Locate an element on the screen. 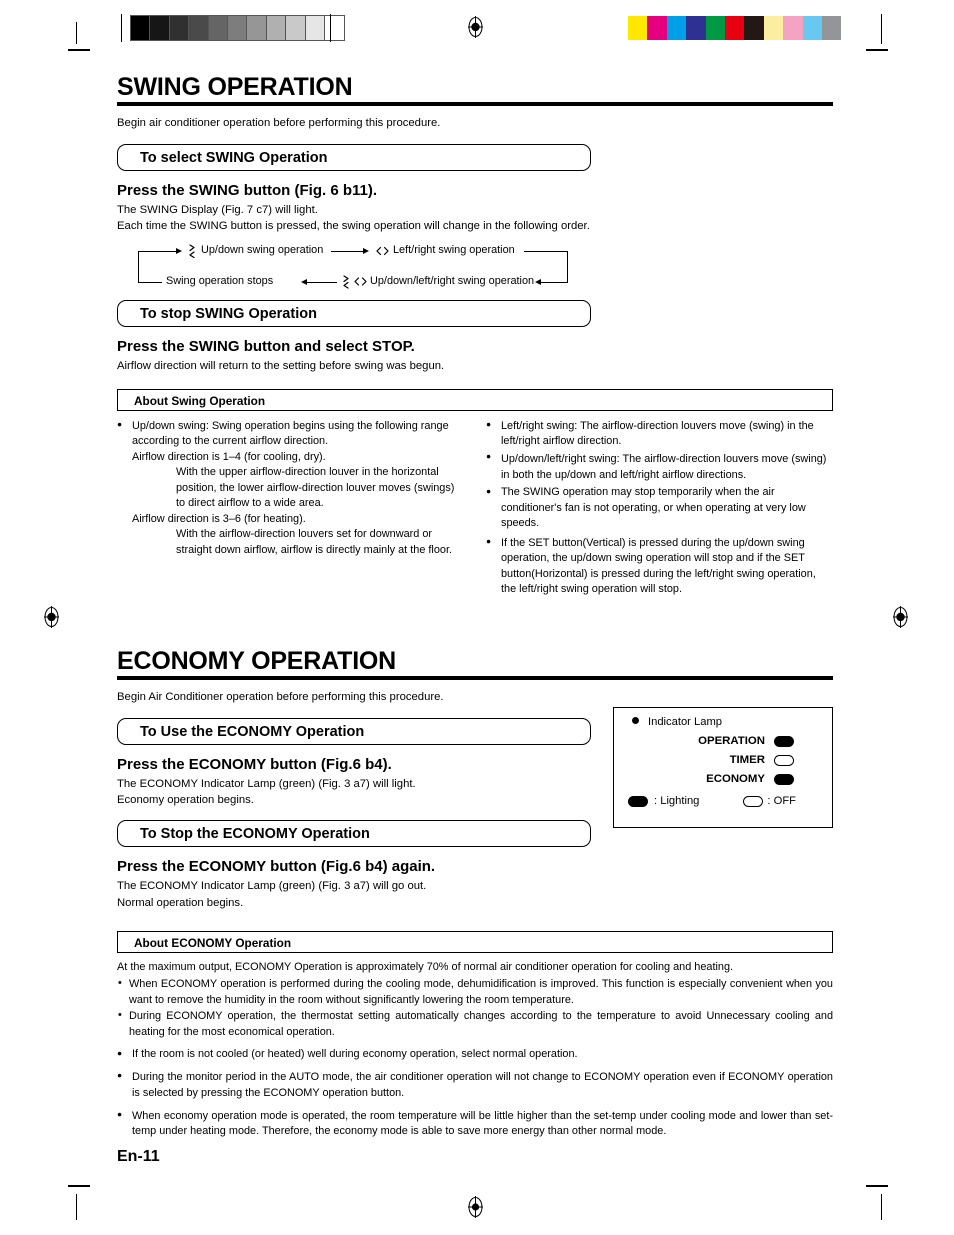 The height and width of the screenshot is (1235, 954). legend-off-label: : OFF is located at coordinates (781, 801).